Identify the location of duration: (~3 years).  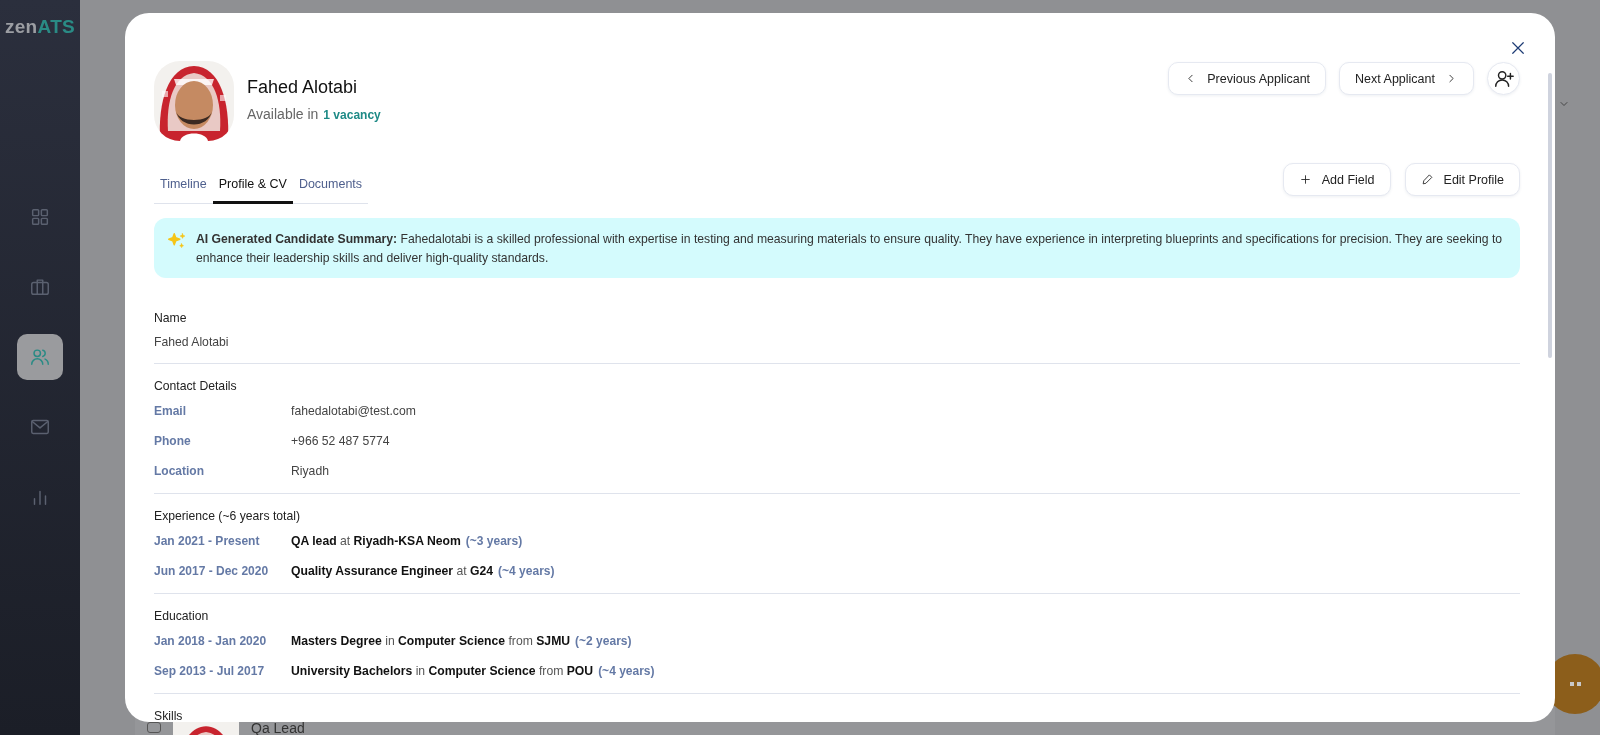
(494, 541).